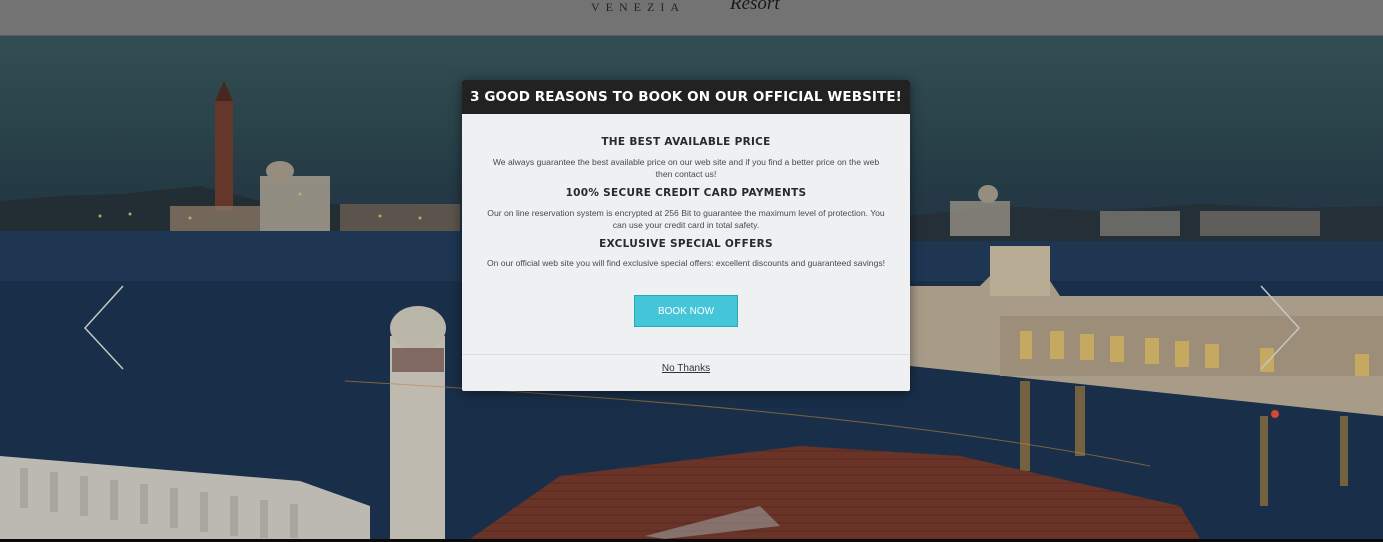  I want to click on modal-divider, so click(686, 354).